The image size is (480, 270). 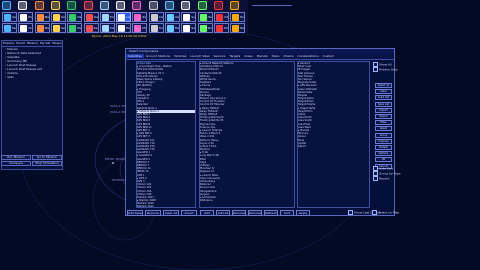 What do you see at coordinates (32, 43) in the screenshot?
I see `panel-tab-mission: Mission` at bounding box center [32, 43].